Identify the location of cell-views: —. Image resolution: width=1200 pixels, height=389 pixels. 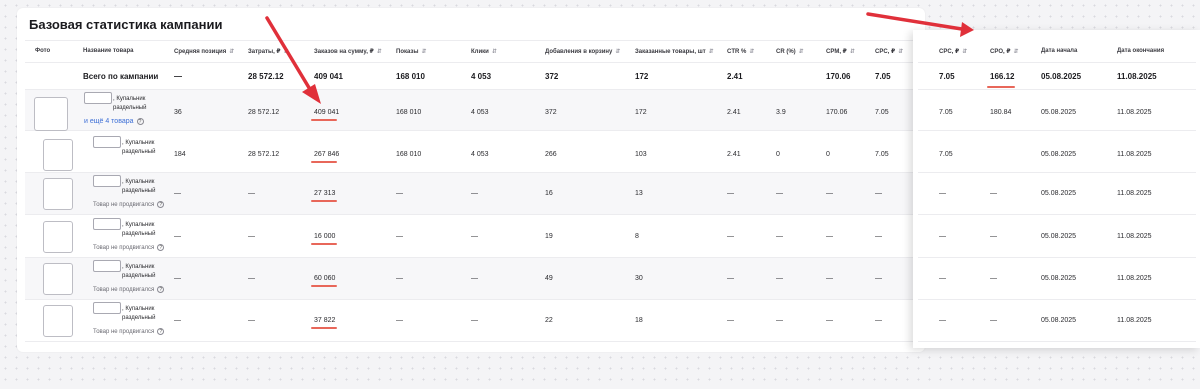
(399, 193).